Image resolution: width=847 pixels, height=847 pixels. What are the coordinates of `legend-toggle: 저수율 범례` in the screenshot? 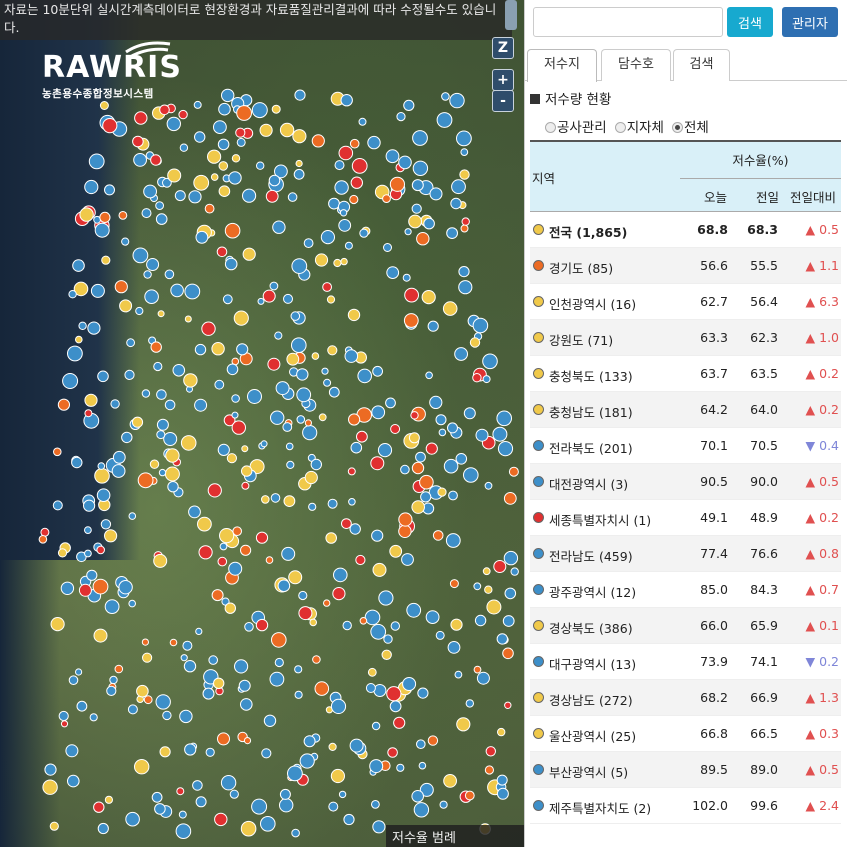 It's located at (455, 836).